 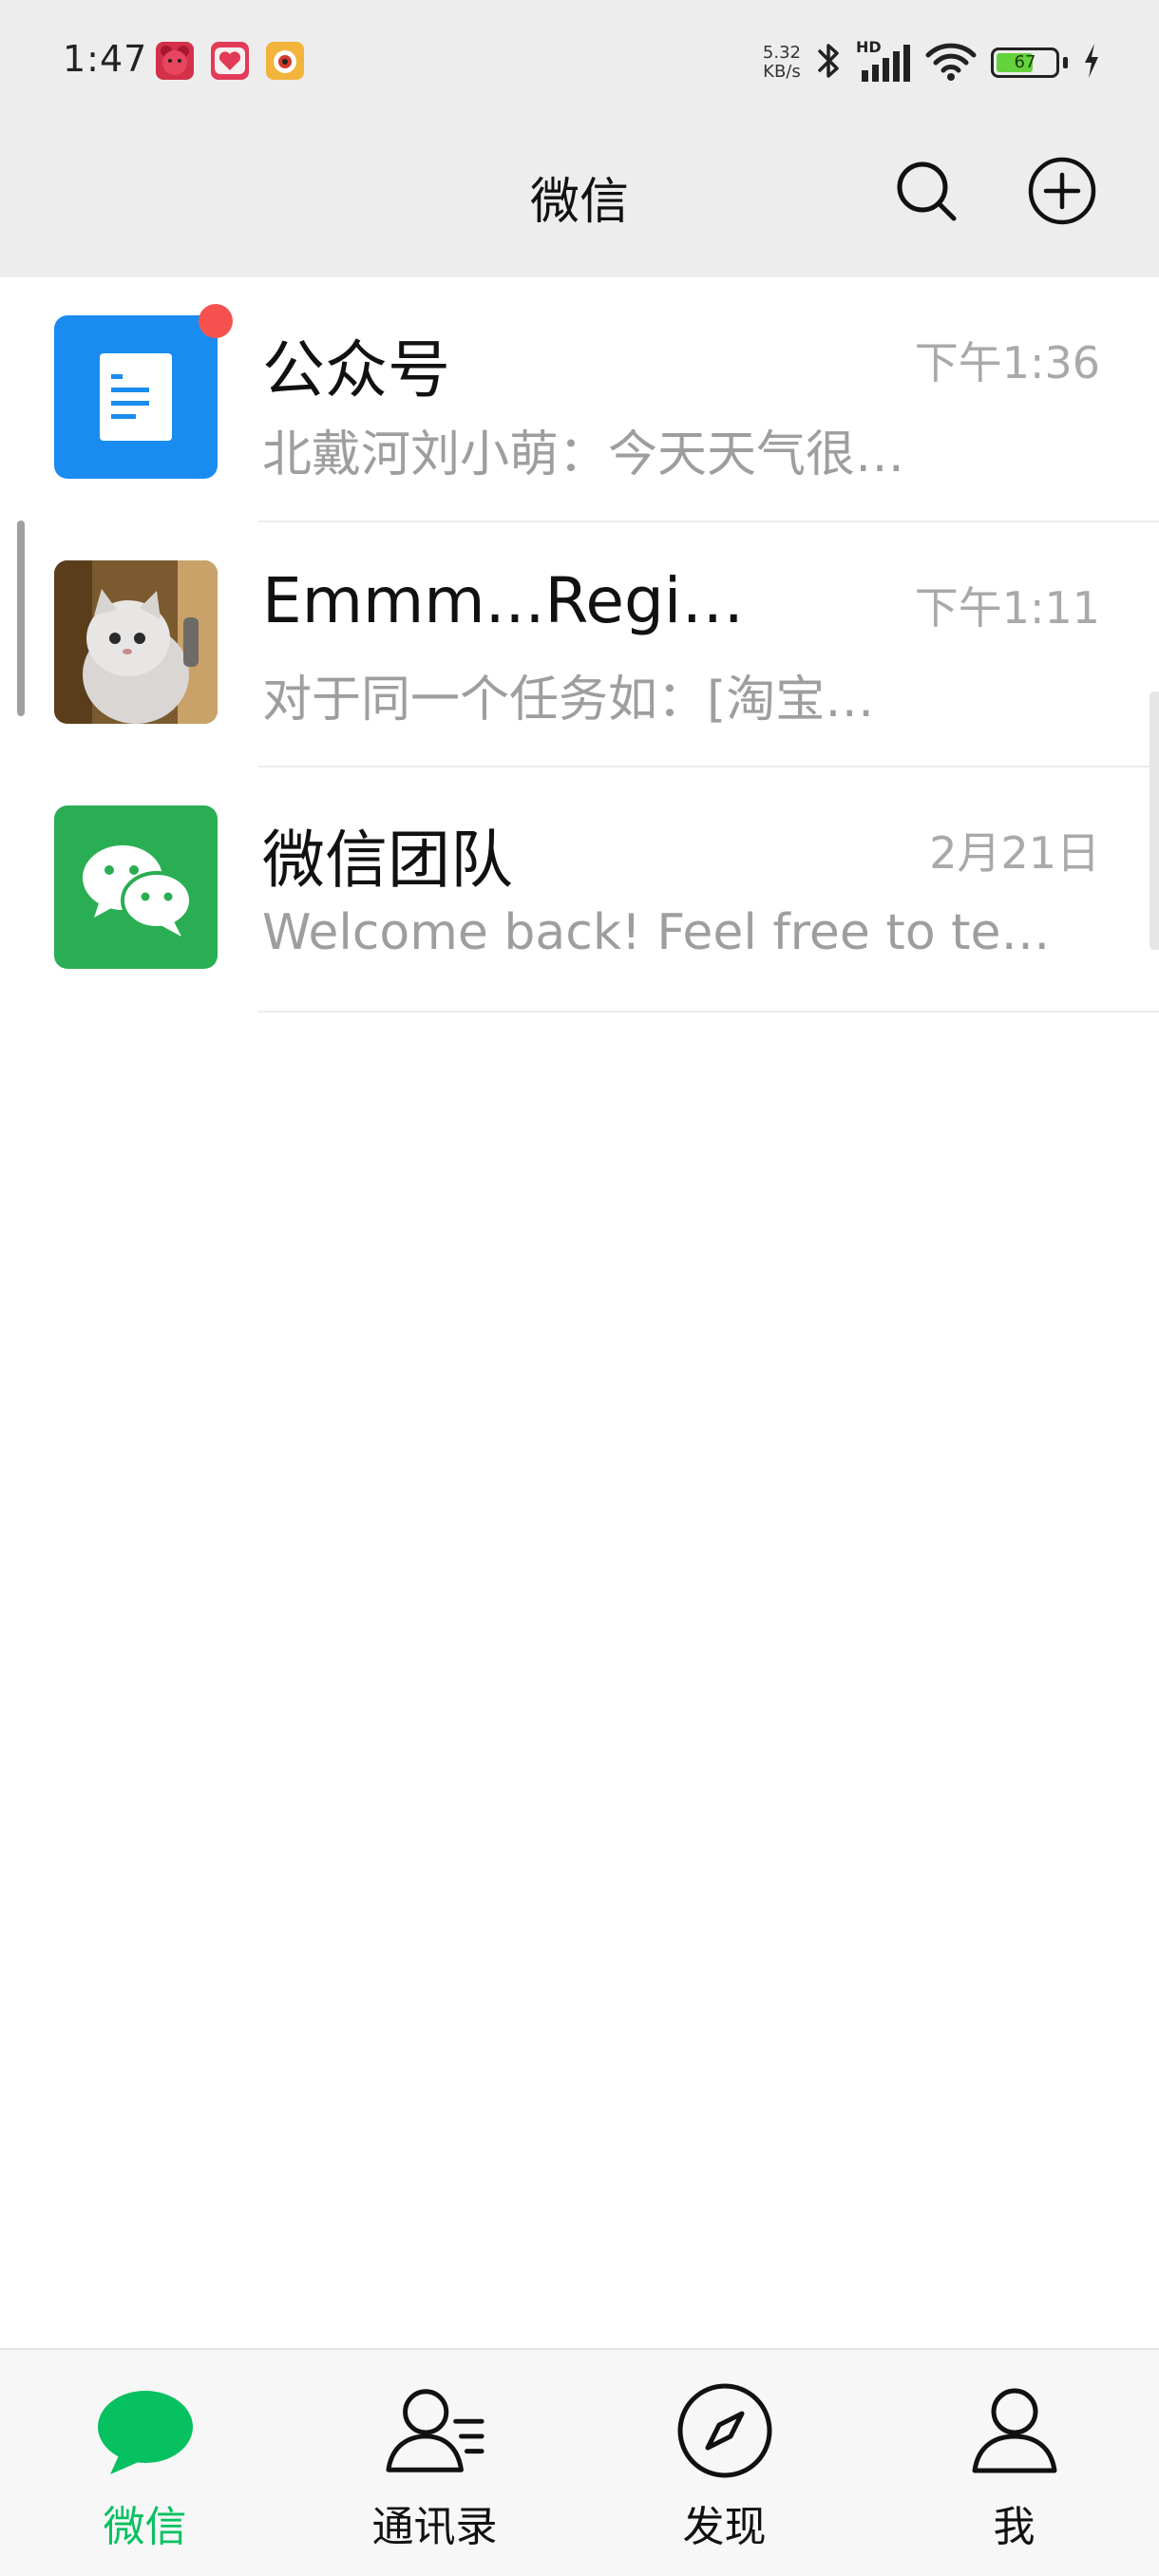 What do you see at coordinates (1014, 2430) in the screenshot?
I see `person-icon` at bounding box center [1014, 2430].